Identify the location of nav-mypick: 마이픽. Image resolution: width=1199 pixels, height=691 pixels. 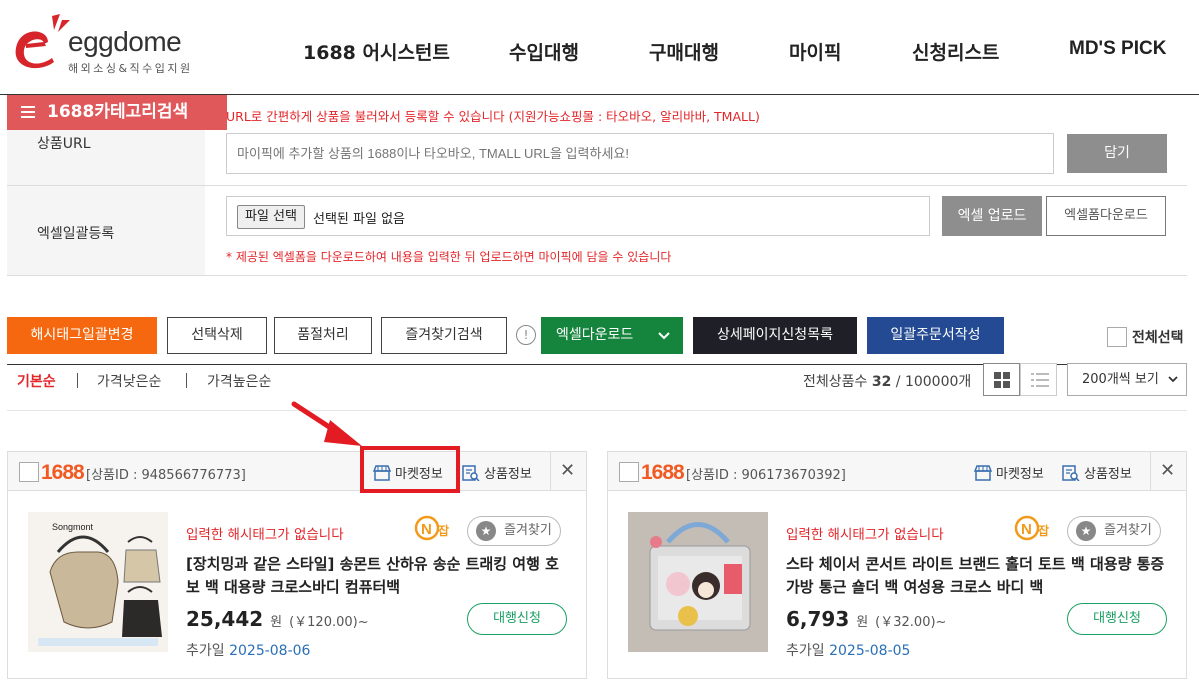
(815, 51).